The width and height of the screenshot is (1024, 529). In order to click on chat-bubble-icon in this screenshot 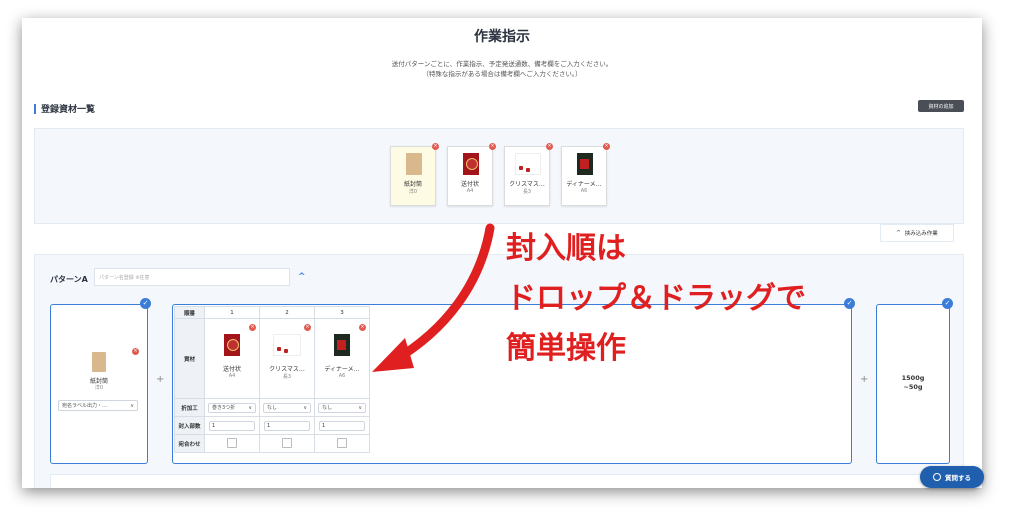, I will do `click(937, 477)`.